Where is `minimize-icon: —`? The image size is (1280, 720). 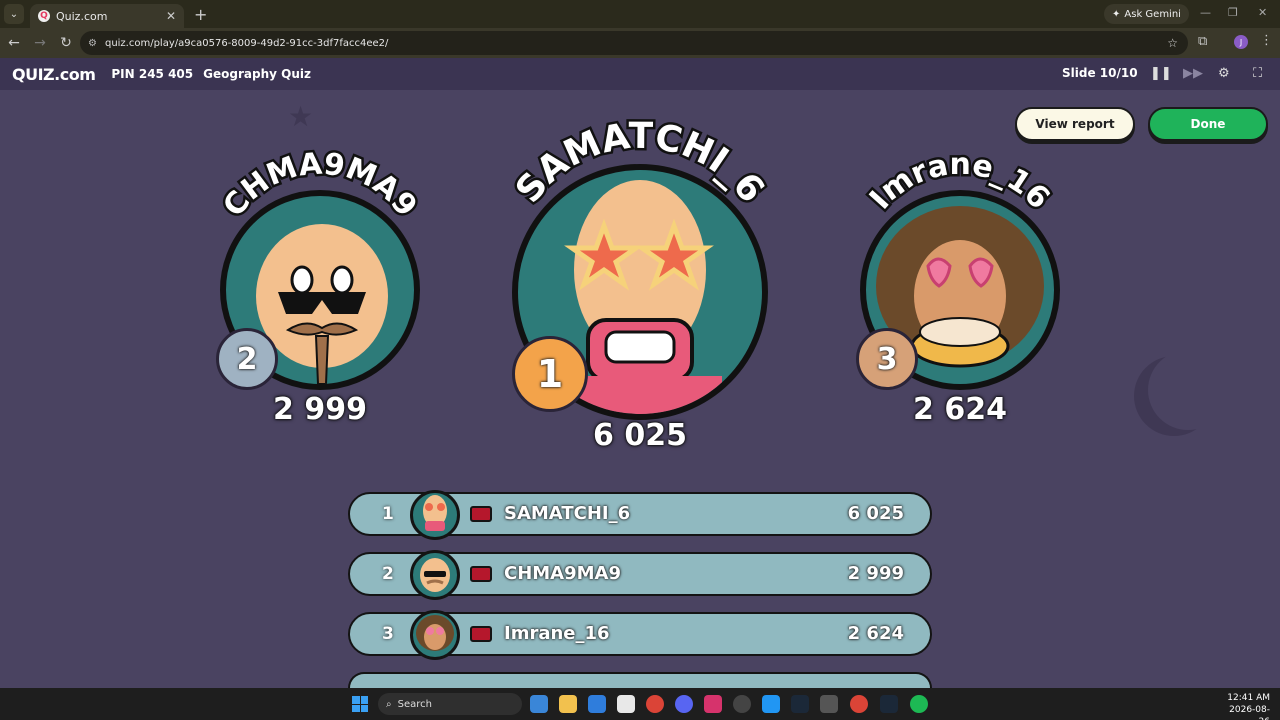
minimize-icon: — is located at coordinates (1205, 12).